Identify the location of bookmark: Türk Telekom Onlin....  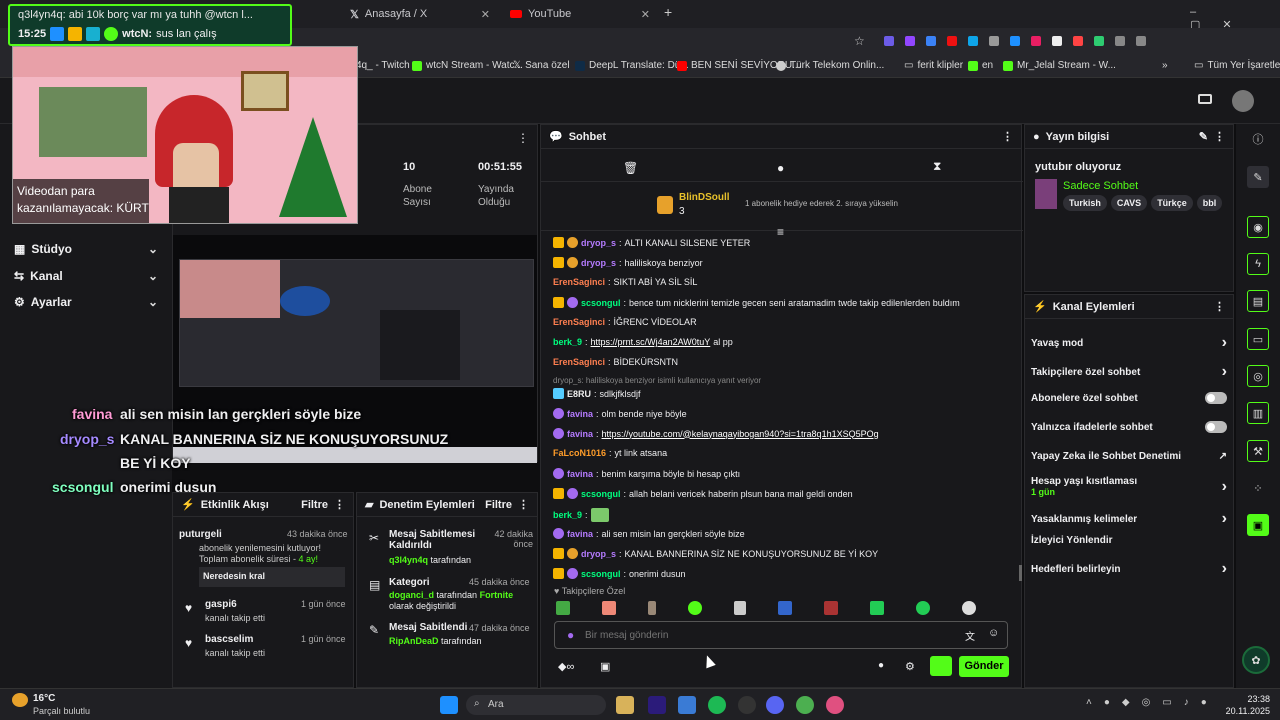
(830, 65).